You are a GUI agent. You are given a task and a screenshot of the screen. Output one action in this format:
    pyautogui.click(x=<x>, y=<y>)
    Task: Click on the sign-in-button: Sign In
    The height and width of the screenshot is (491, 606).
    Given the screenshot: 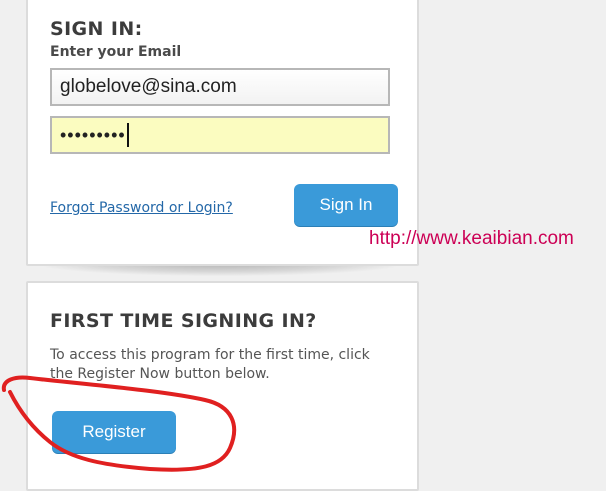 What is the action you would take?
    pyautogui.click(x=346, y=205)
    